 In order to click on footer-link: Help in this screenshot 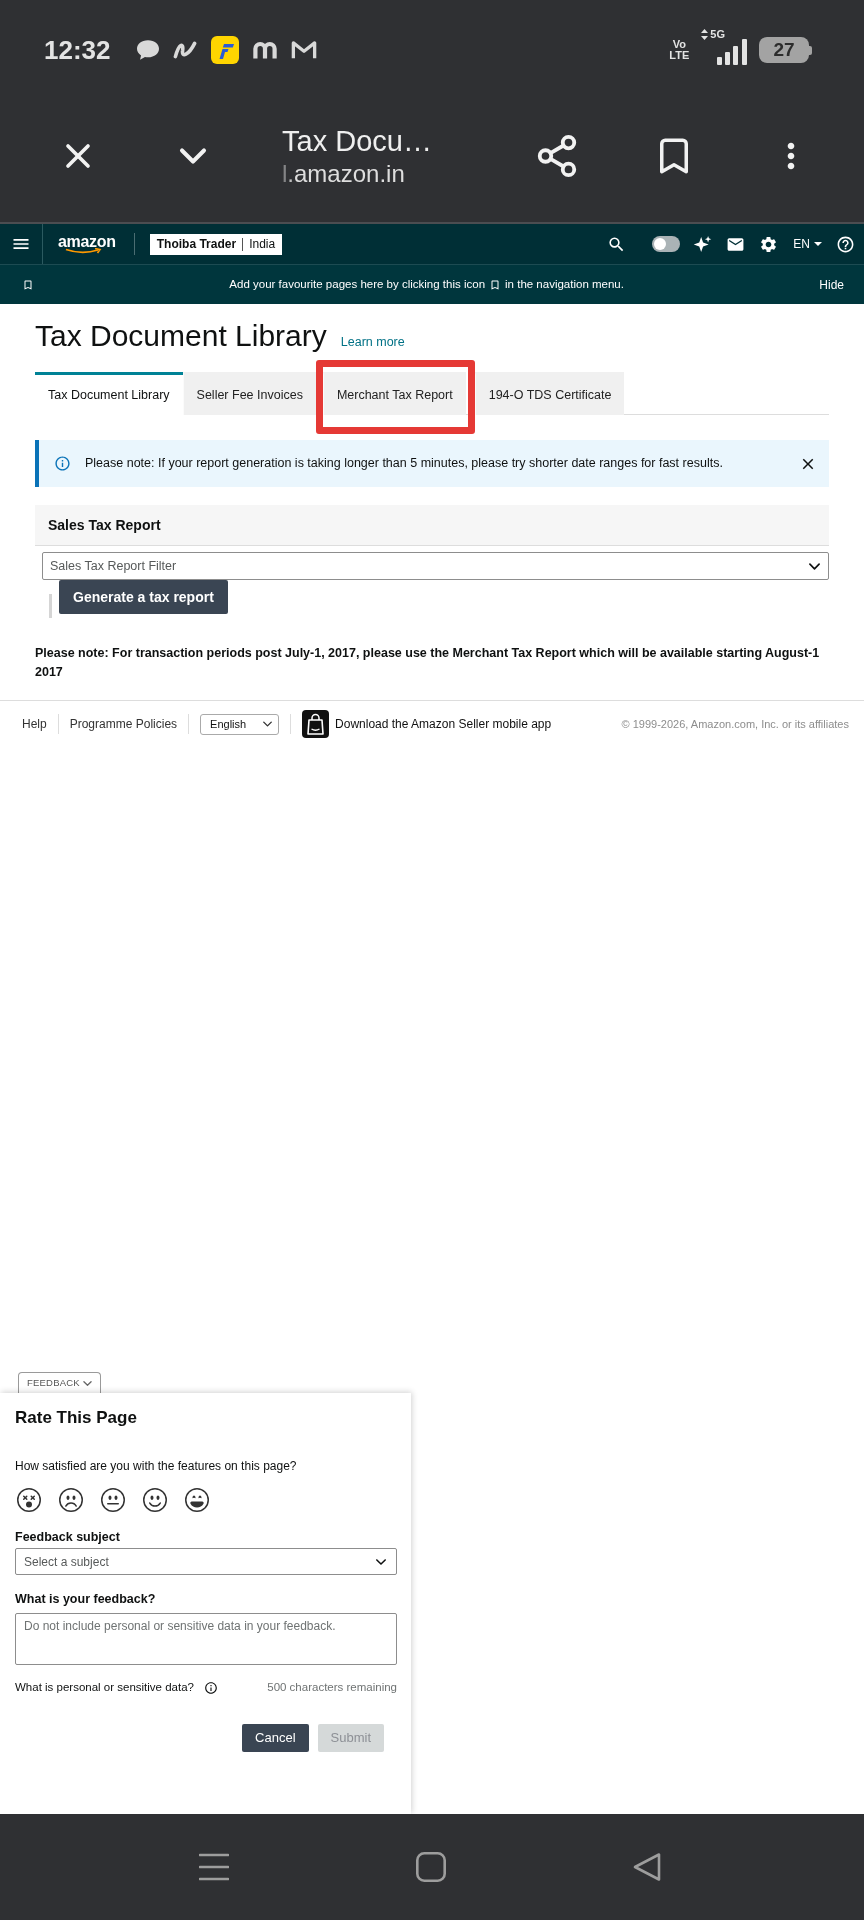, I will do `click(34, 724)`.